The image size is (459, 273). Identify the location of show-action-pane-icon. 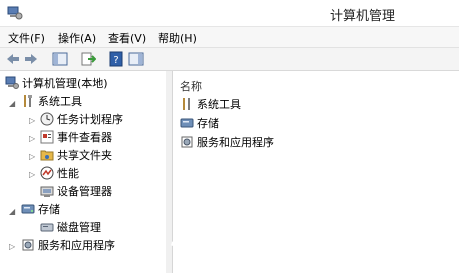
(136, 59).